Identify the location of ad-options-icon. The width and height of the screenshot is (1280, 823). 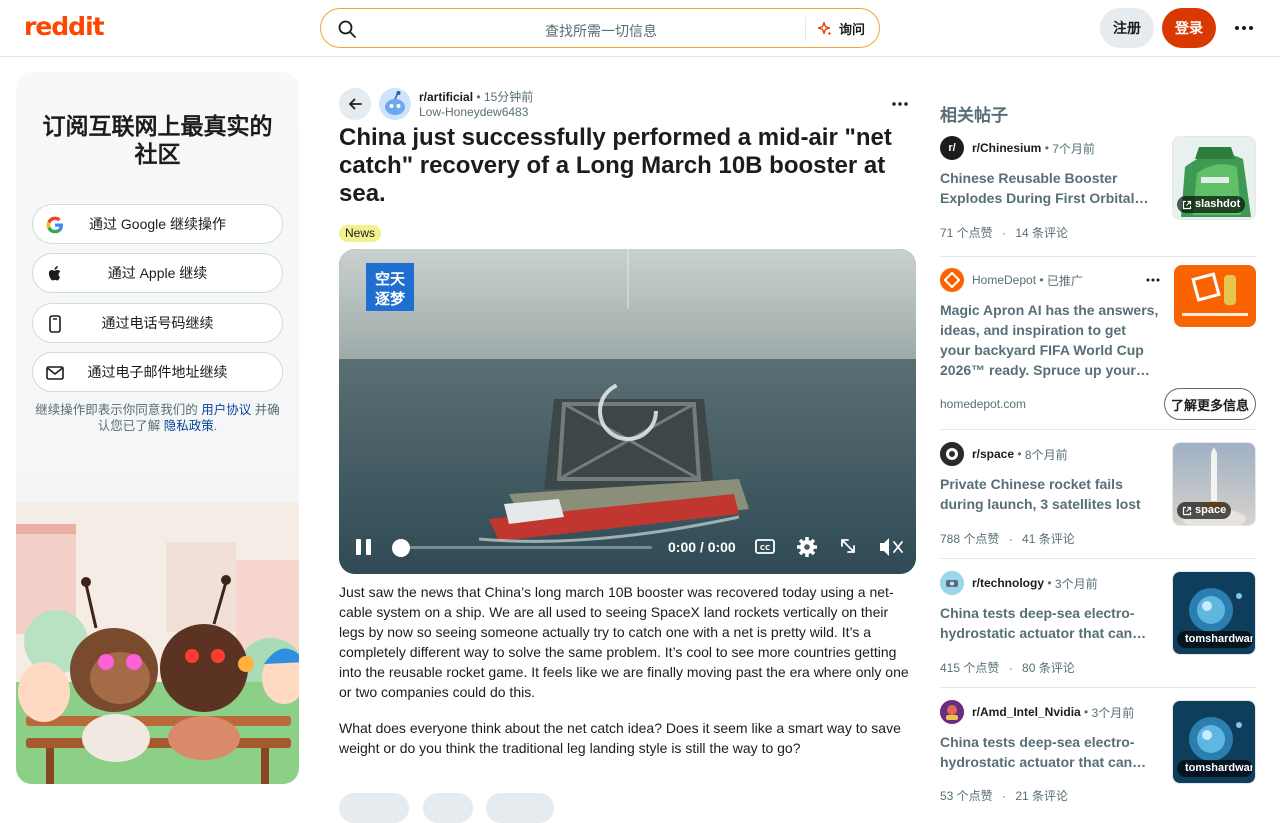
(1153, 280).